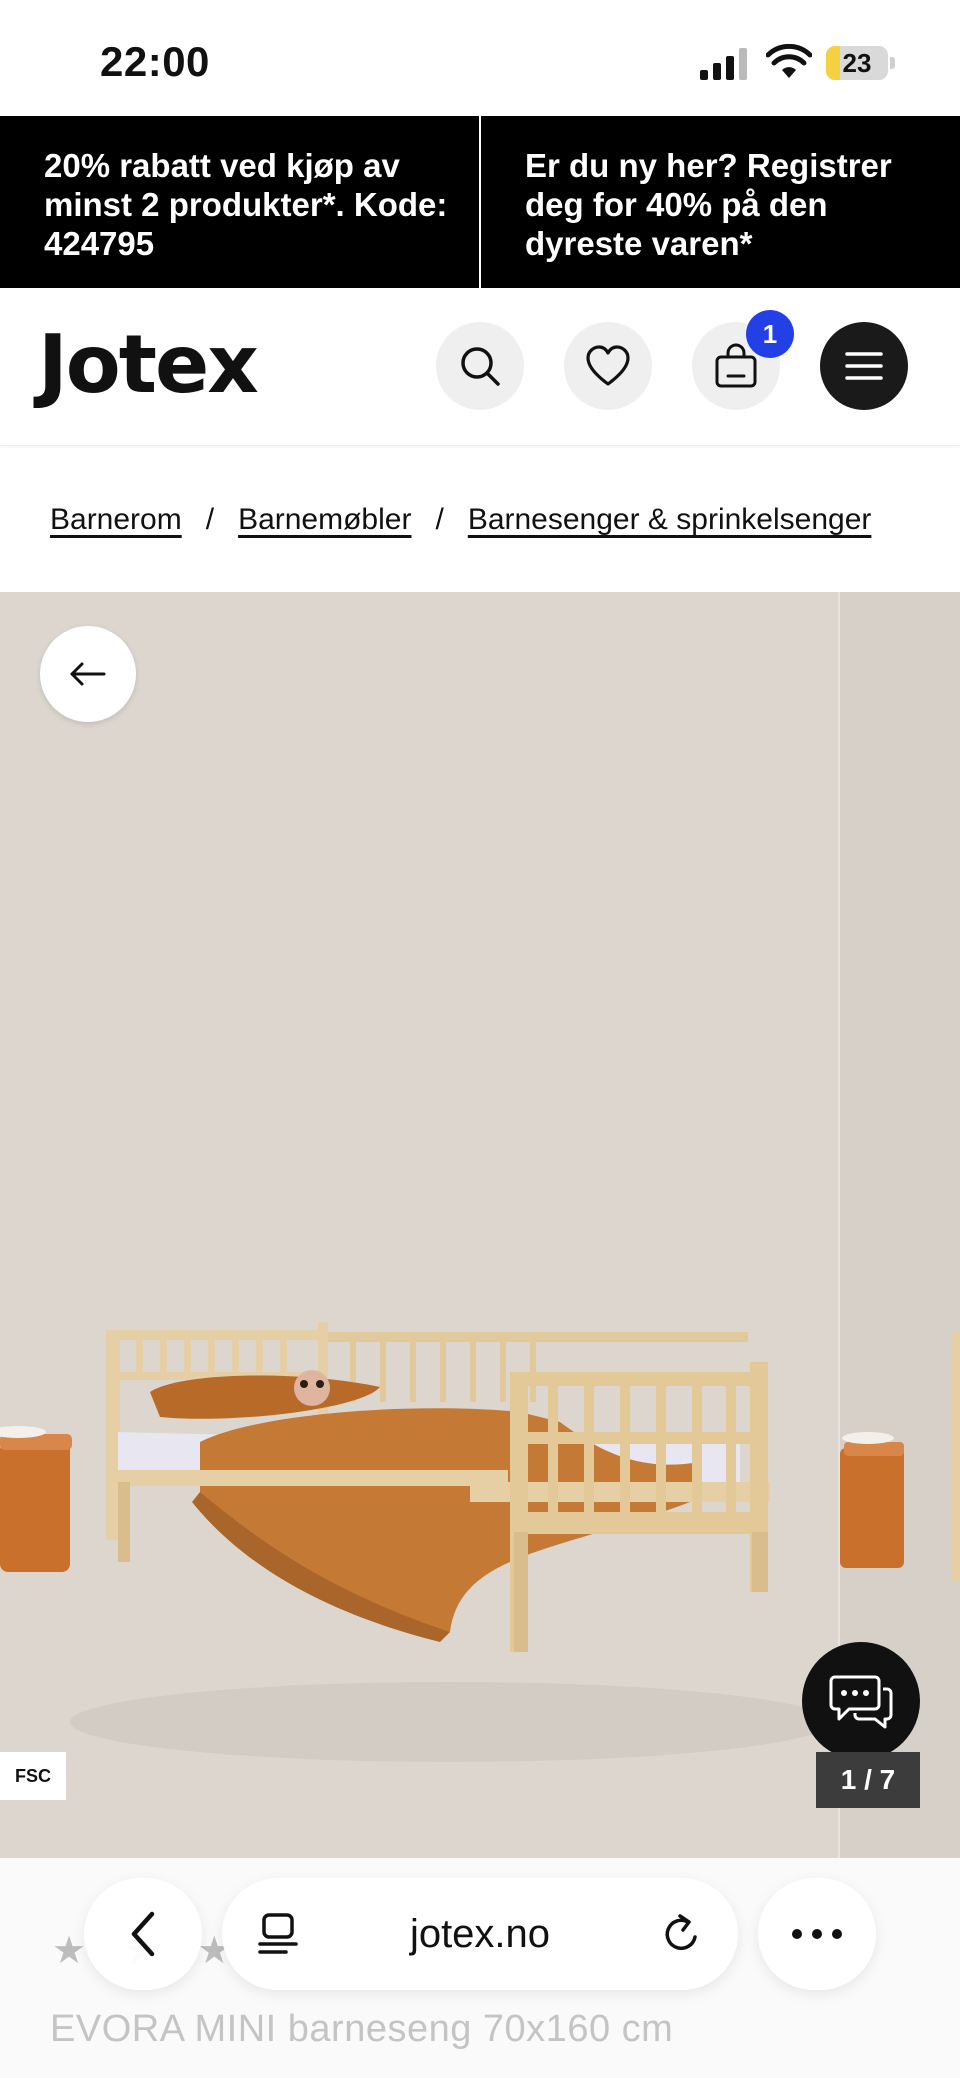 This screenshot has width=960, height=2078. I want to click on battery-icon: 23, so click(861, 63).